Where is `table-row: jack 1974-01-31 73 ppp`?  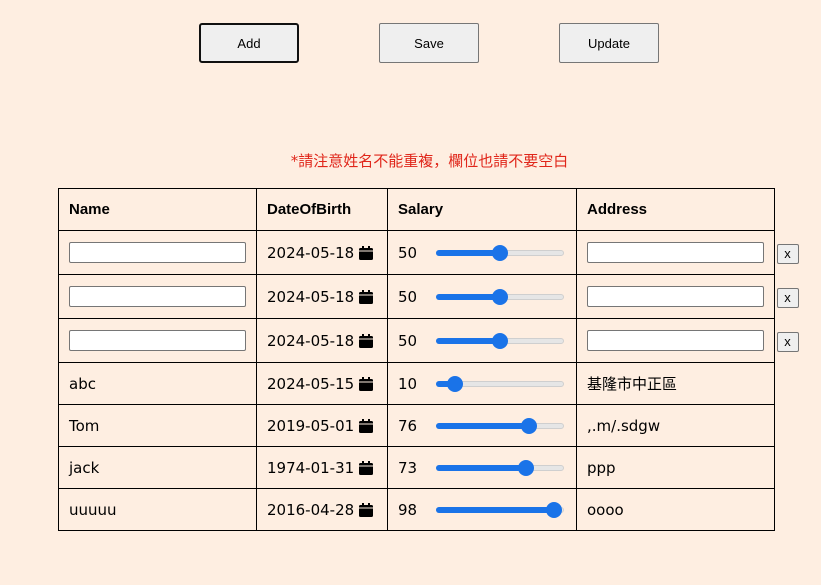 table-row: jack 1974-01-31 73 ppp is located at coordinates (416, 467).